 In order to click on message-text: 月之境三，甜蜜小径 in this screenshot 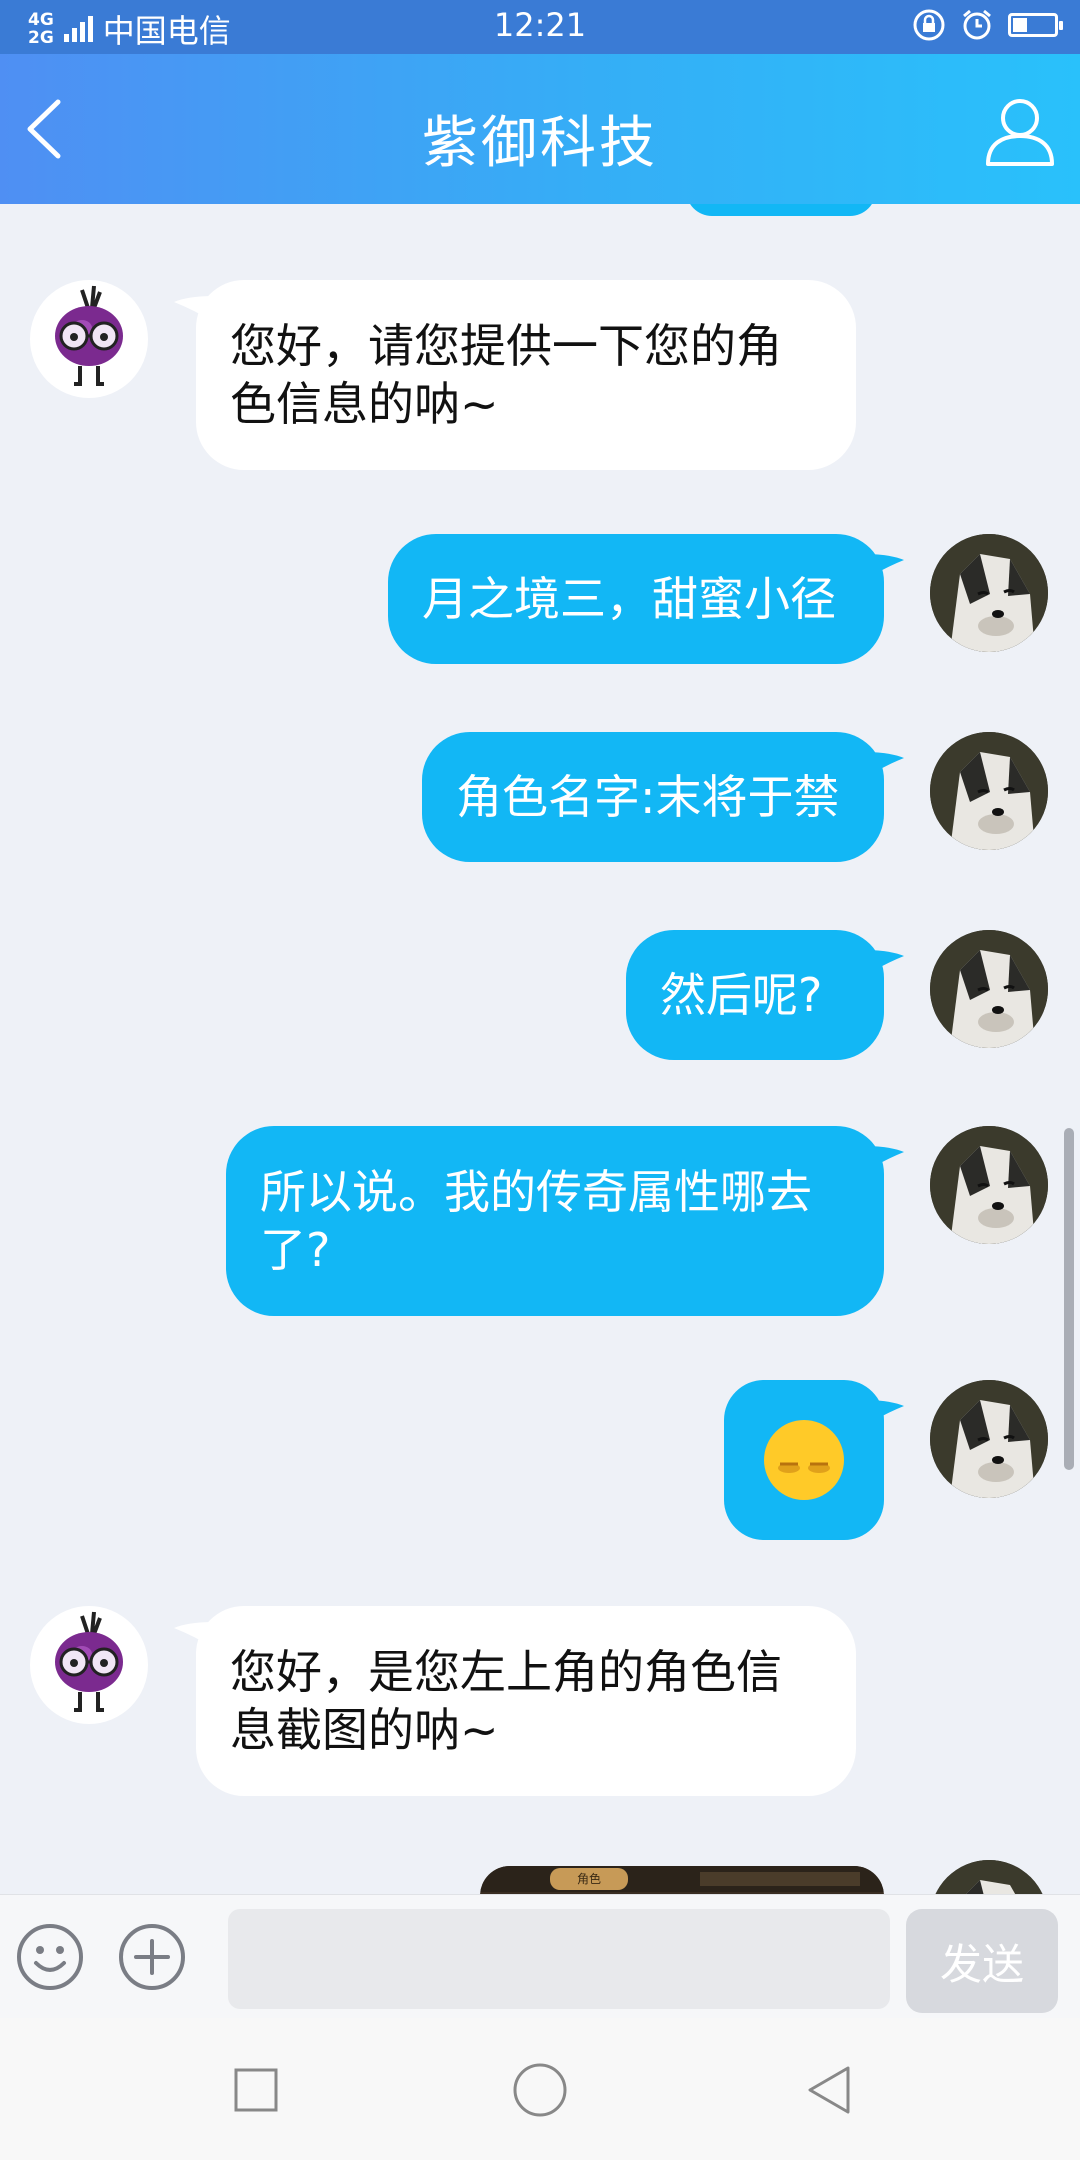, I will do `click(629, 599)`.